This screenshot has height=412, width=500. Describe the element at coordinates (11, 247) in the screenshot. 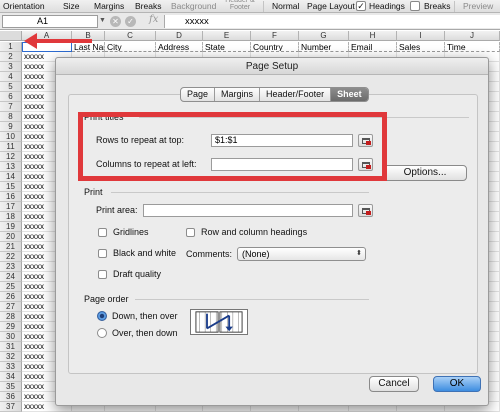

I see `row-header: 21` at that location.